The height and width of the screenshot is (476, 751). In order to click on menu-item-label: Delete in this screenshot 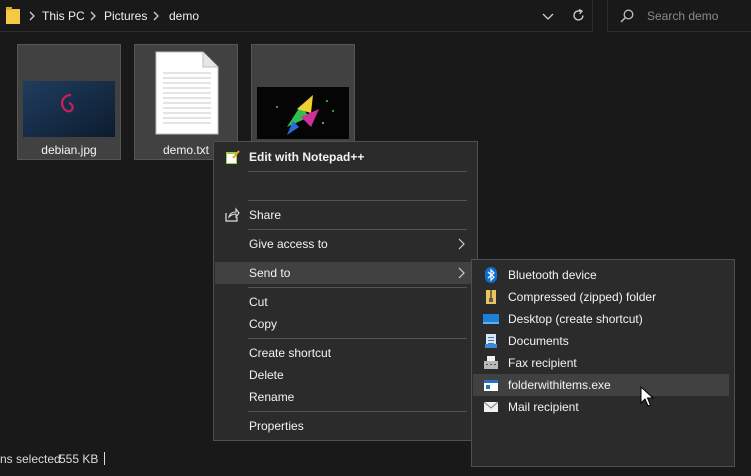, I will do `click(266, 375)`.